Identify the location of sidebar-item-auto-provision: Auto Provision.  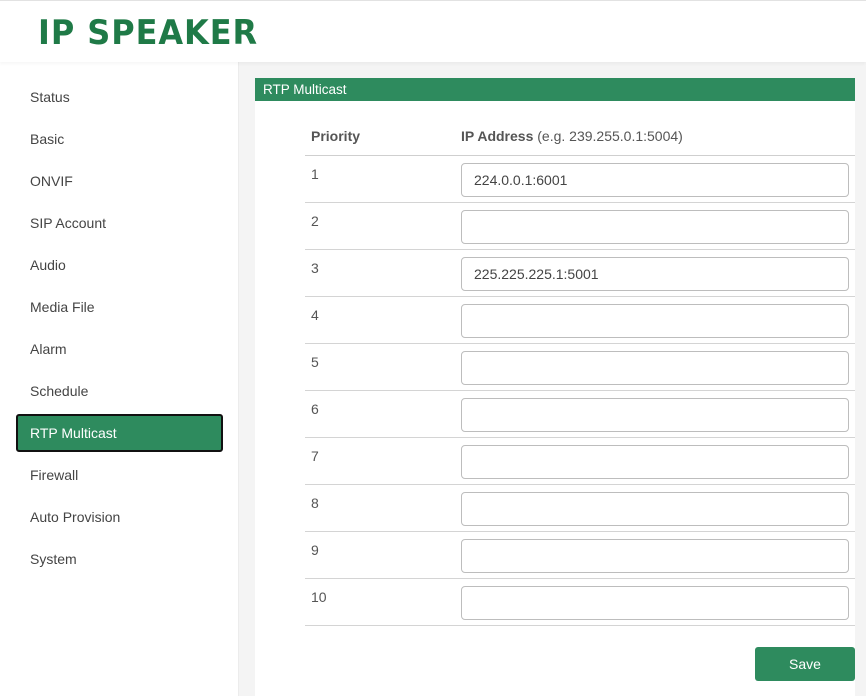
(119, 517).